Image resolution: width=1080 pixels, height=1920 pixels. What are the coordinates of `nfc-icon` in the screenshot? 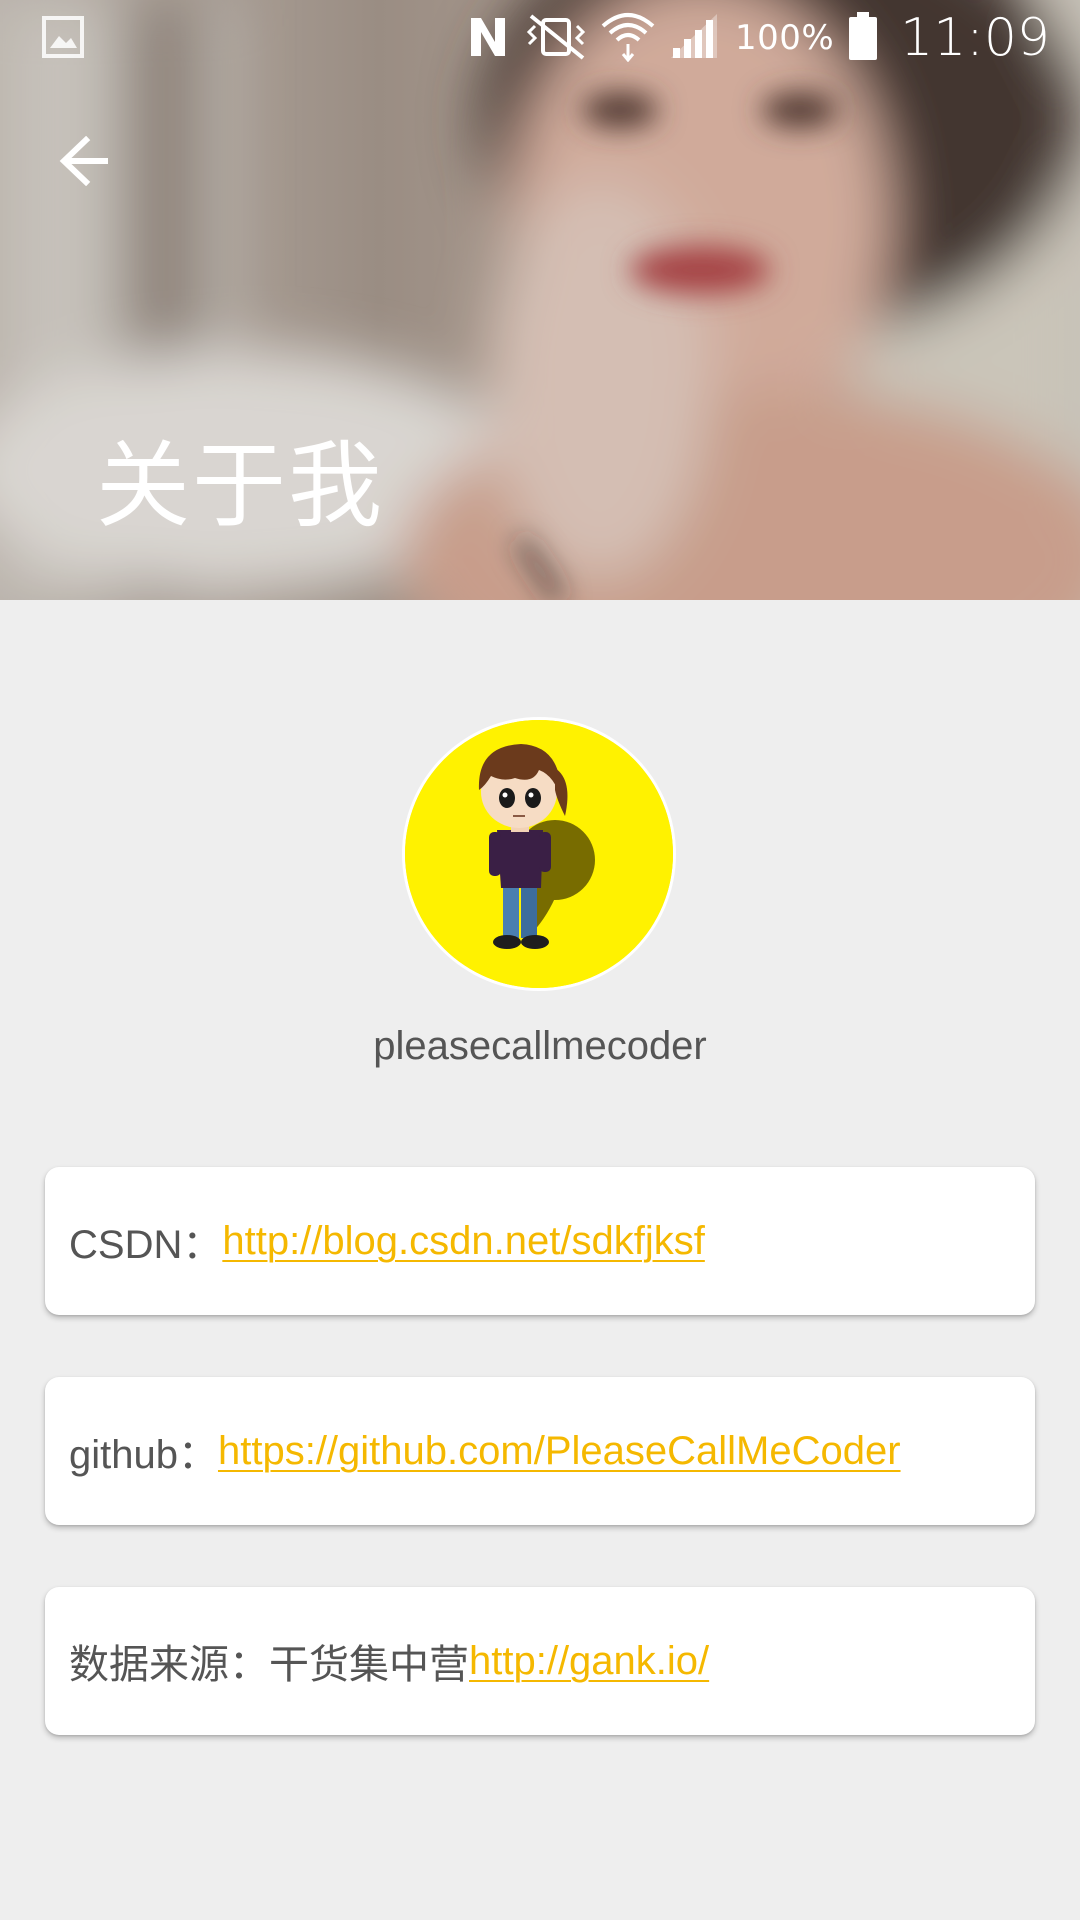 It's located at (488, 38).